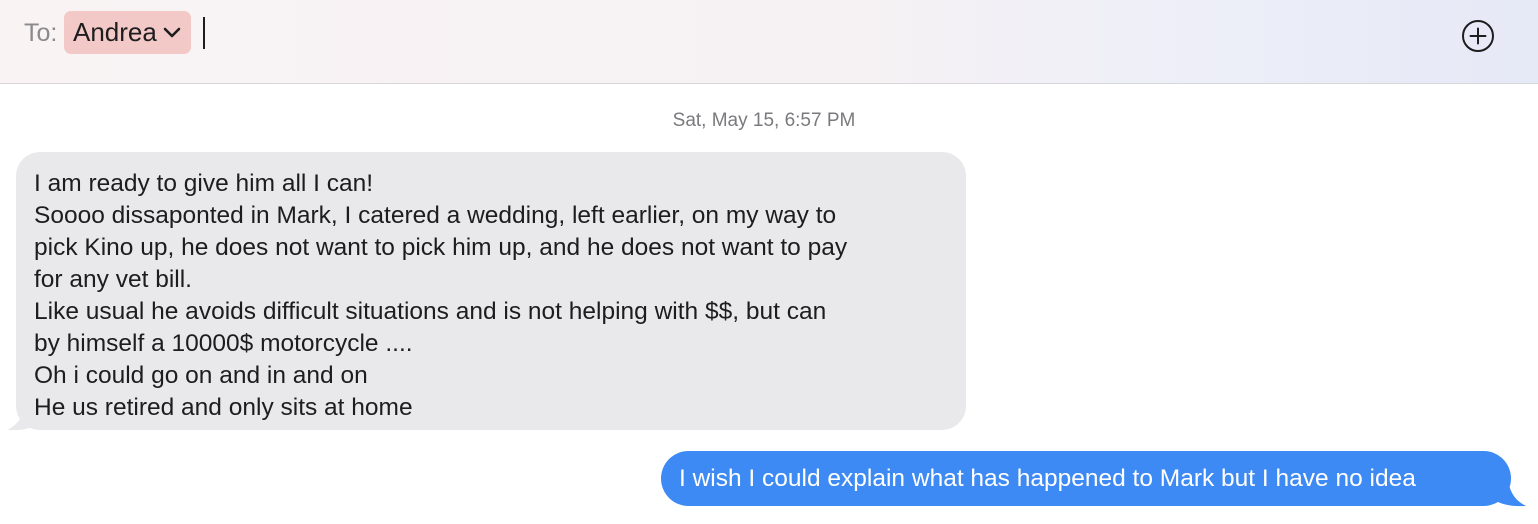 Image resolution: width=1538 pixels, height=524 pixels. I want to click on recipient-chip: Andrea, so click(127, 32).